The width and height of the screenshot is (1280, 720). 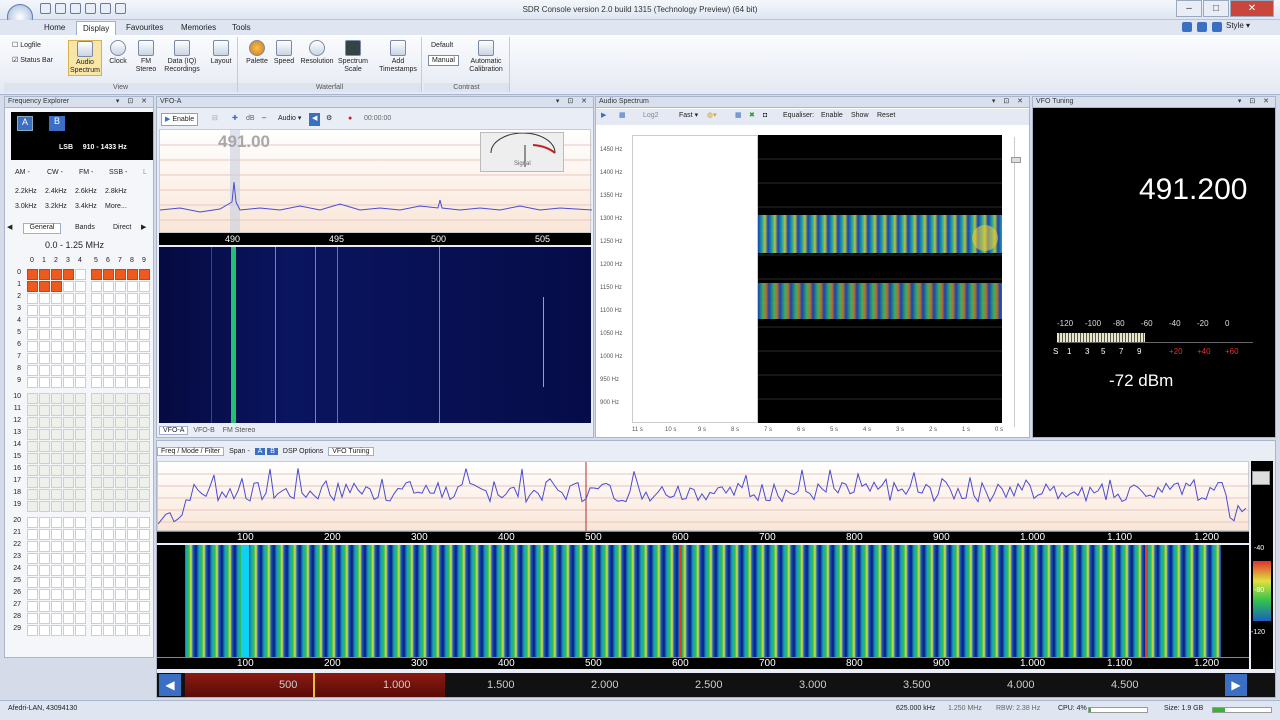 I want to click on tab-fm-stereo: FM Stereo, so click(x=239, y=430).